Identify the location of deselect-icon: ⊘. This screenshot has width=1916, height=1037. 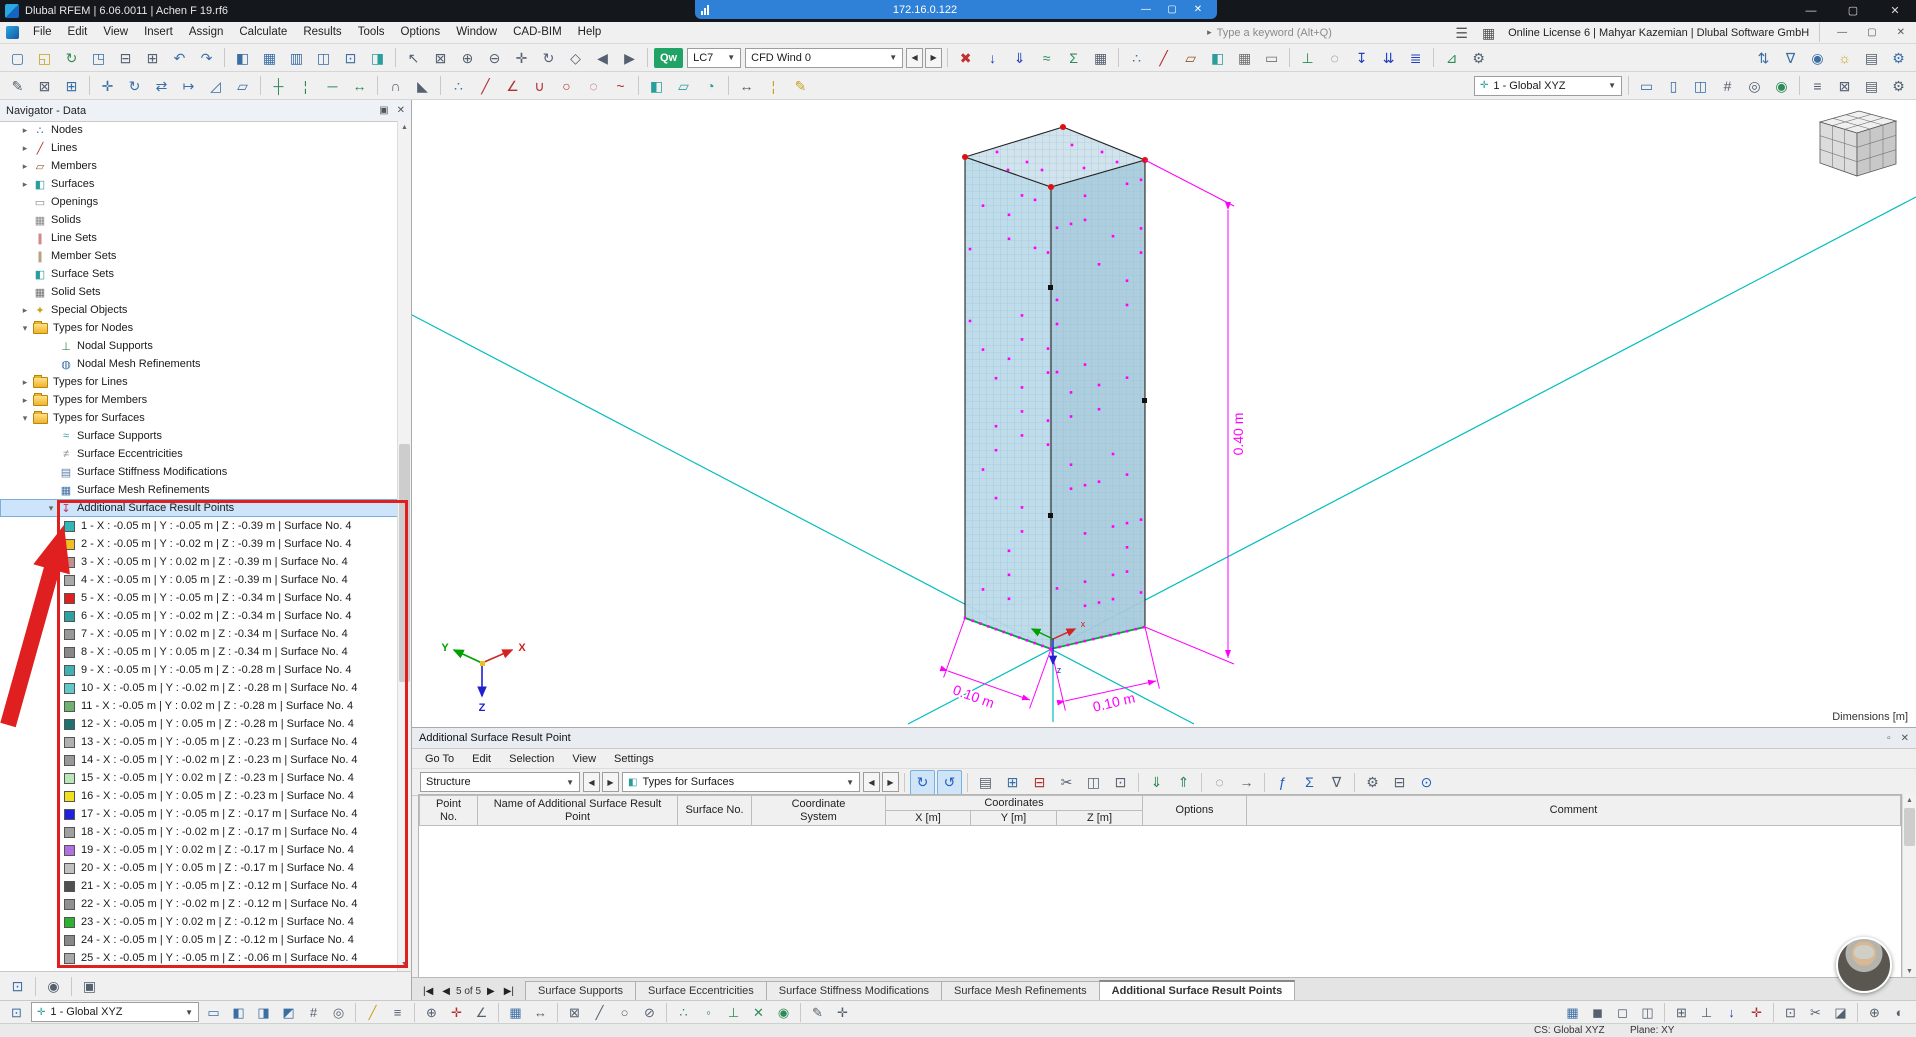
(649, 1012).